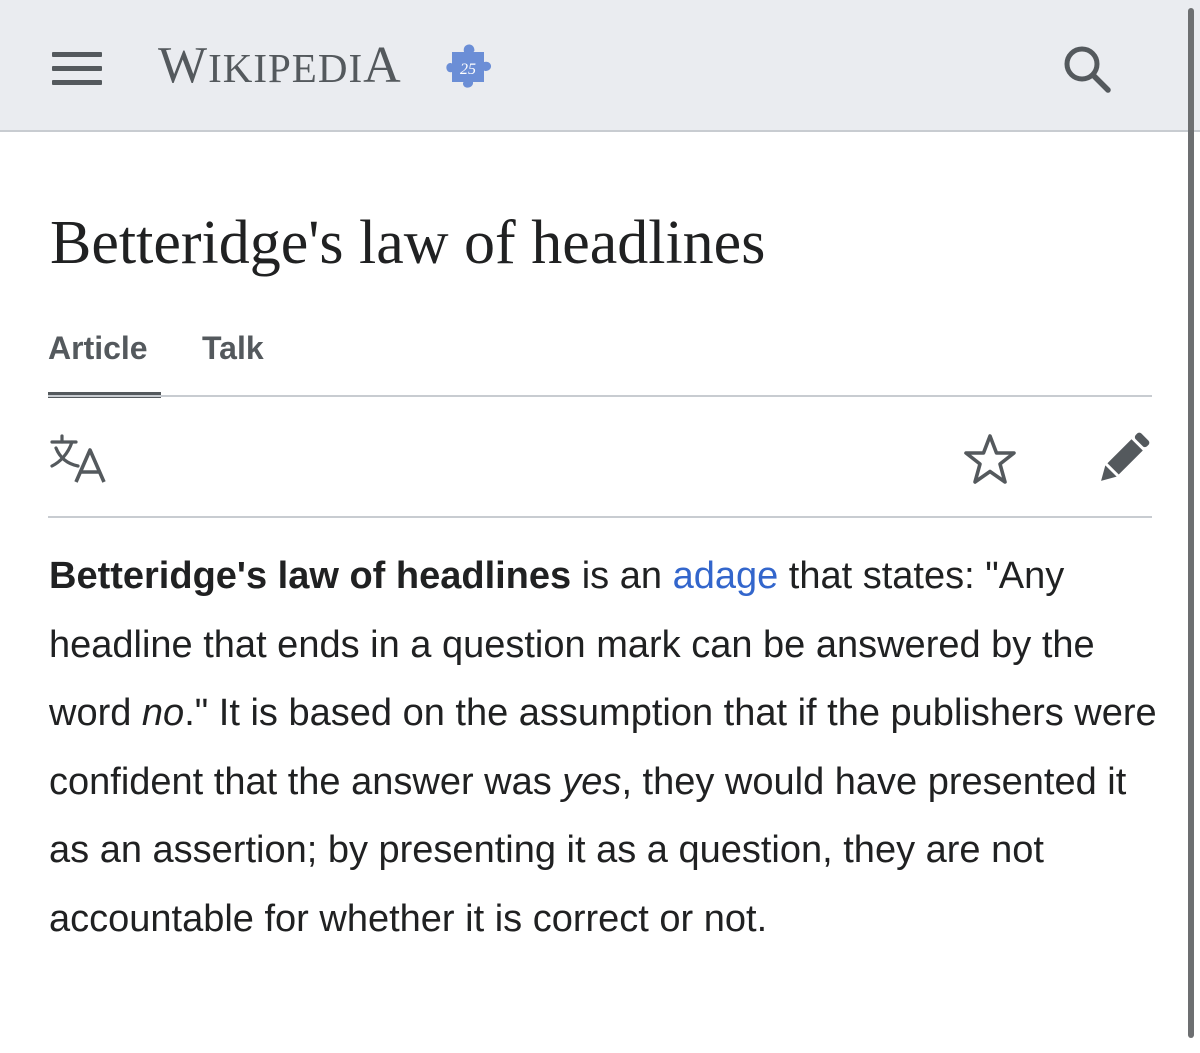  I want to click on tab-article: Article, so click(104, 360).